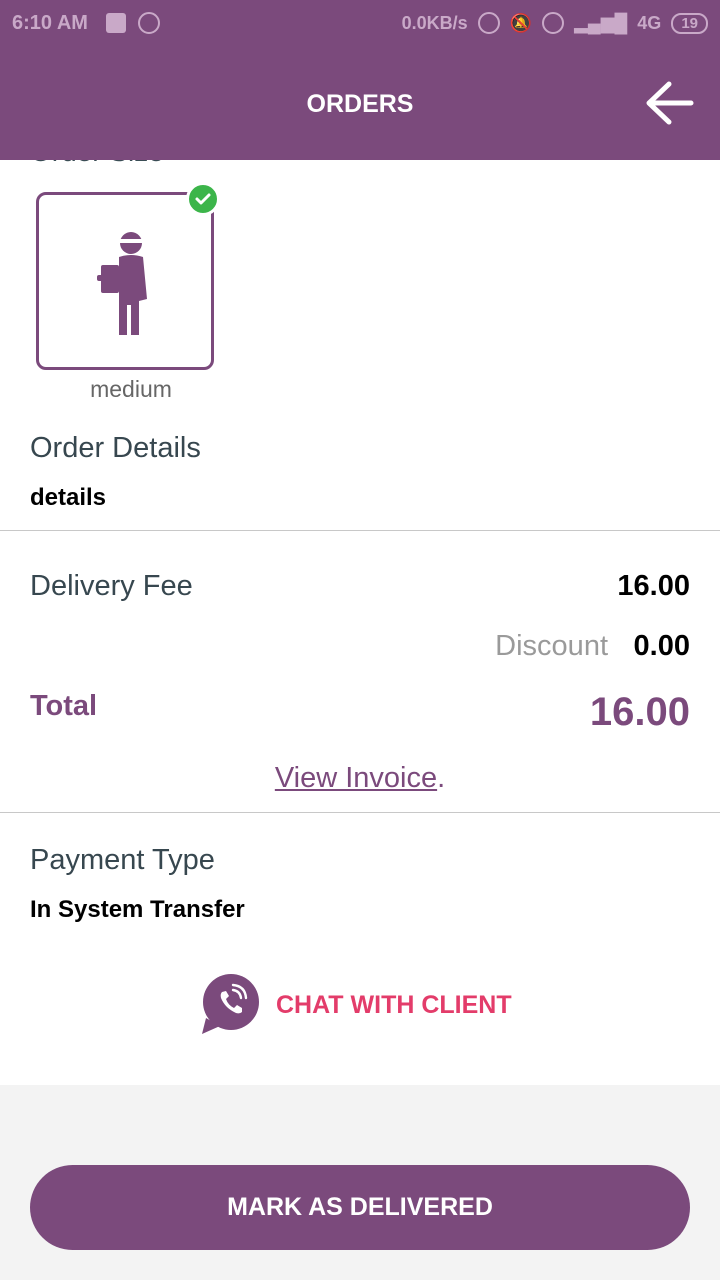 This screenshot has width=720, height=1280. I want to click on mark-as-delivered-button: MARK AS DELIVERED, so click(360, 1207).